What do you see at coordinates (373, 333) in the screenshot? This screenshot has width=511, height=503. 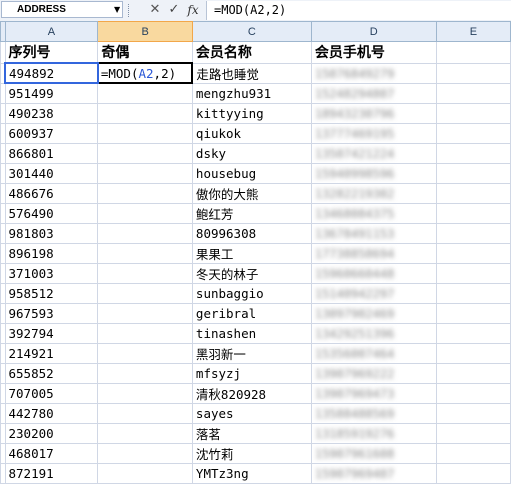 I see `member-phone-cell: 13429251396` at bounding box center [373, 333].